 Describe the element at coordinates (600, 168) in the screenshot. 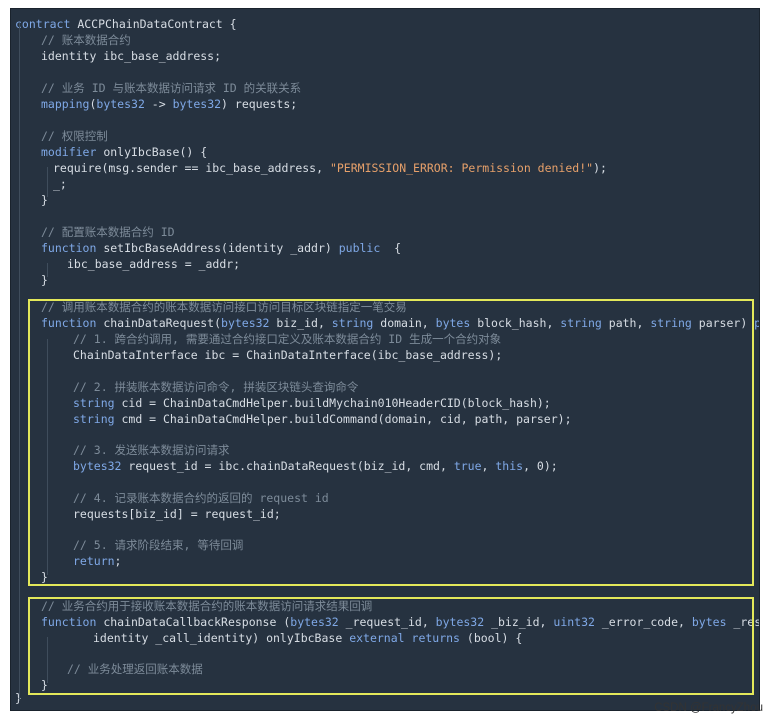

I see `code-token: );` at that location.